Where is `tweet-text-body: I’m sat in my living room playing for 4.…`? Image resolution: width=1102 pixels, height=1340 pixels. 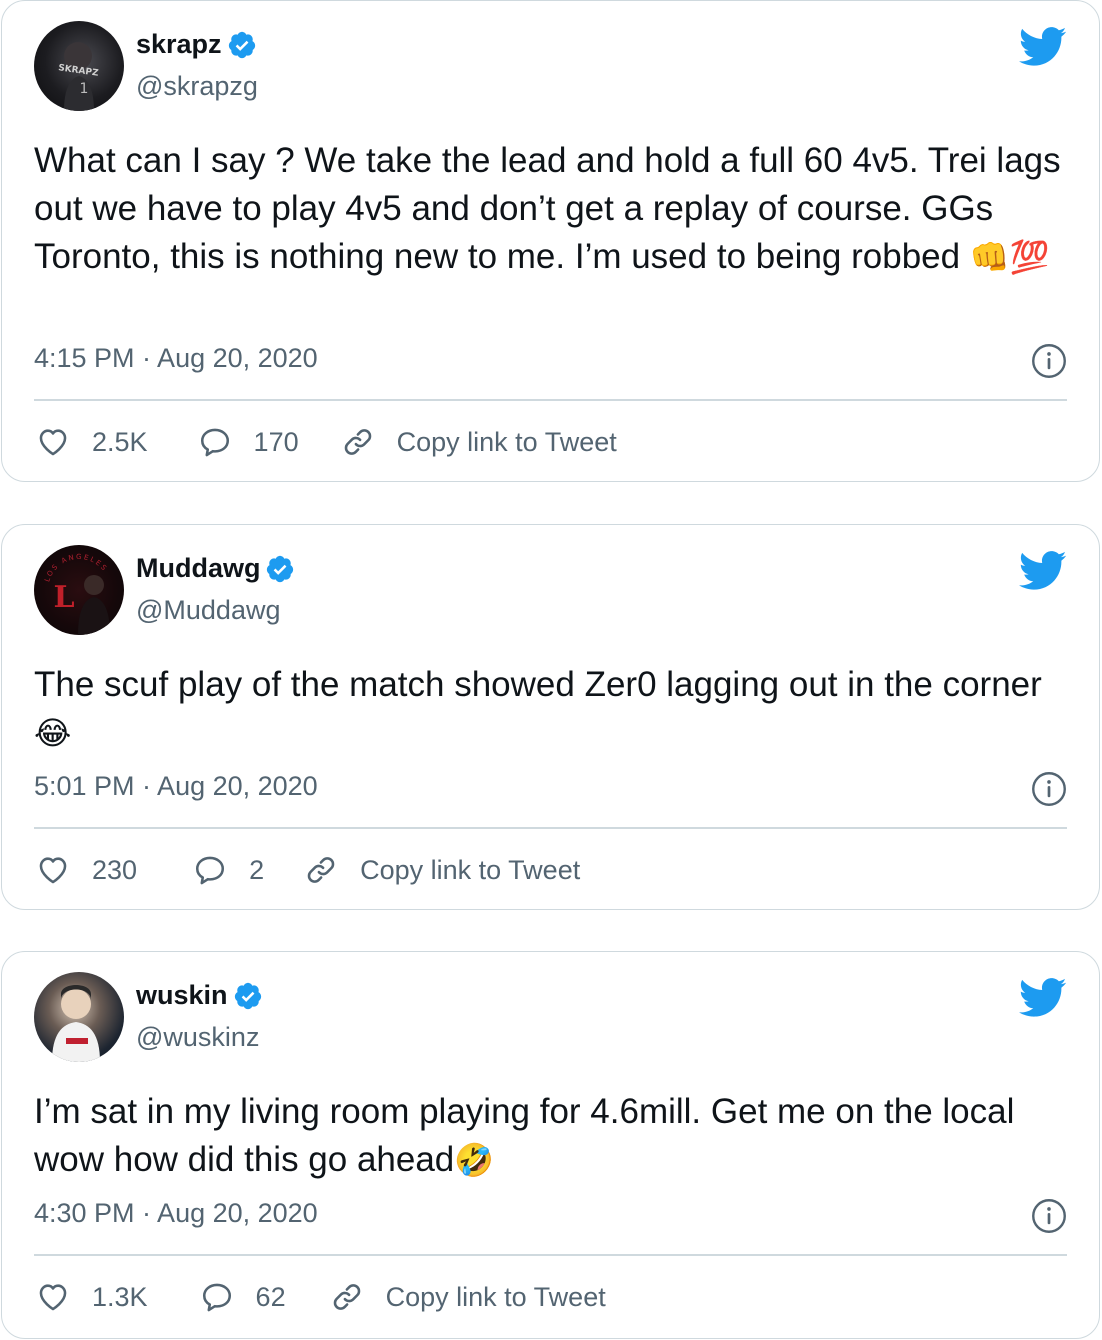 tweet-text-body: I’m sat in my living room playing for 4.… is located at coordinates (524, 1135).